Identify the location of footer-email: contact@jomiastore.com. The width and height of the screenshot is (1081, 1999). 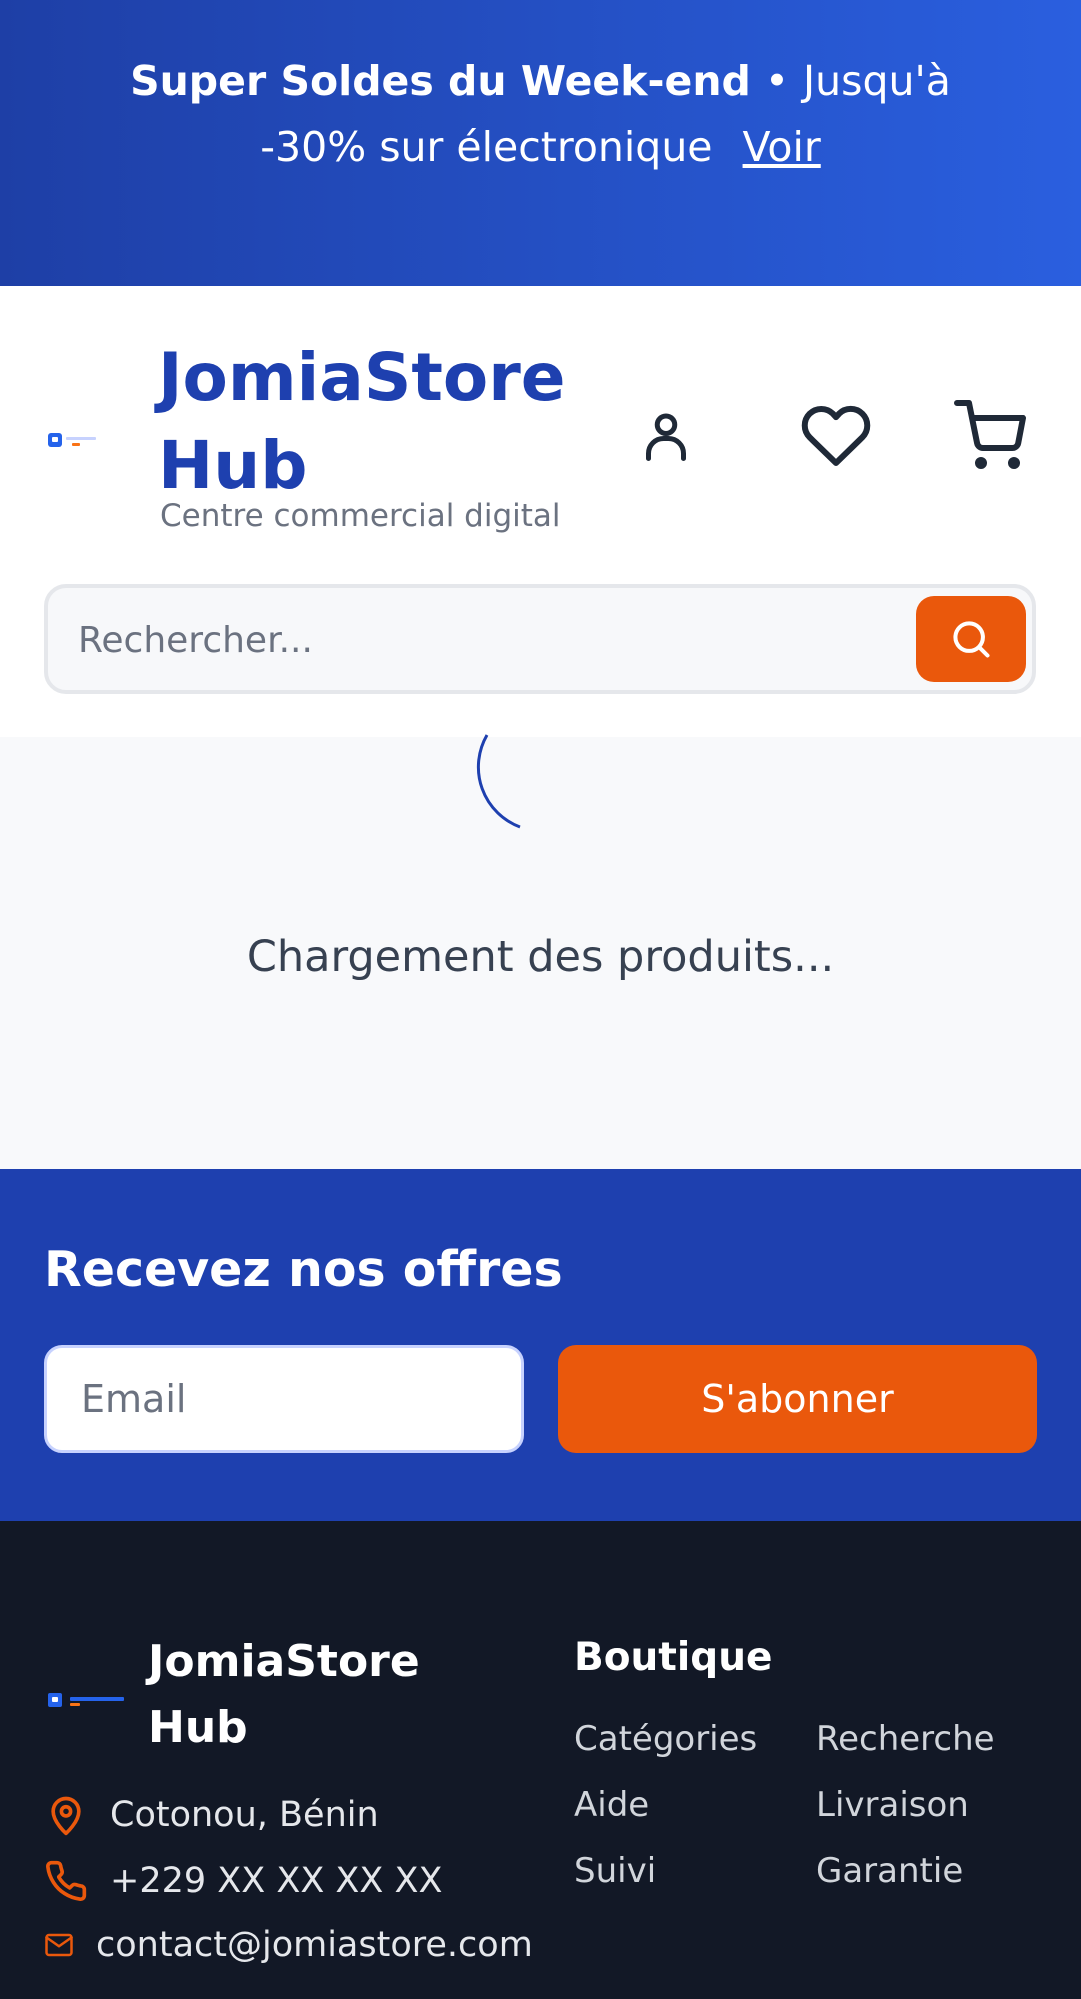
(288, 1945).